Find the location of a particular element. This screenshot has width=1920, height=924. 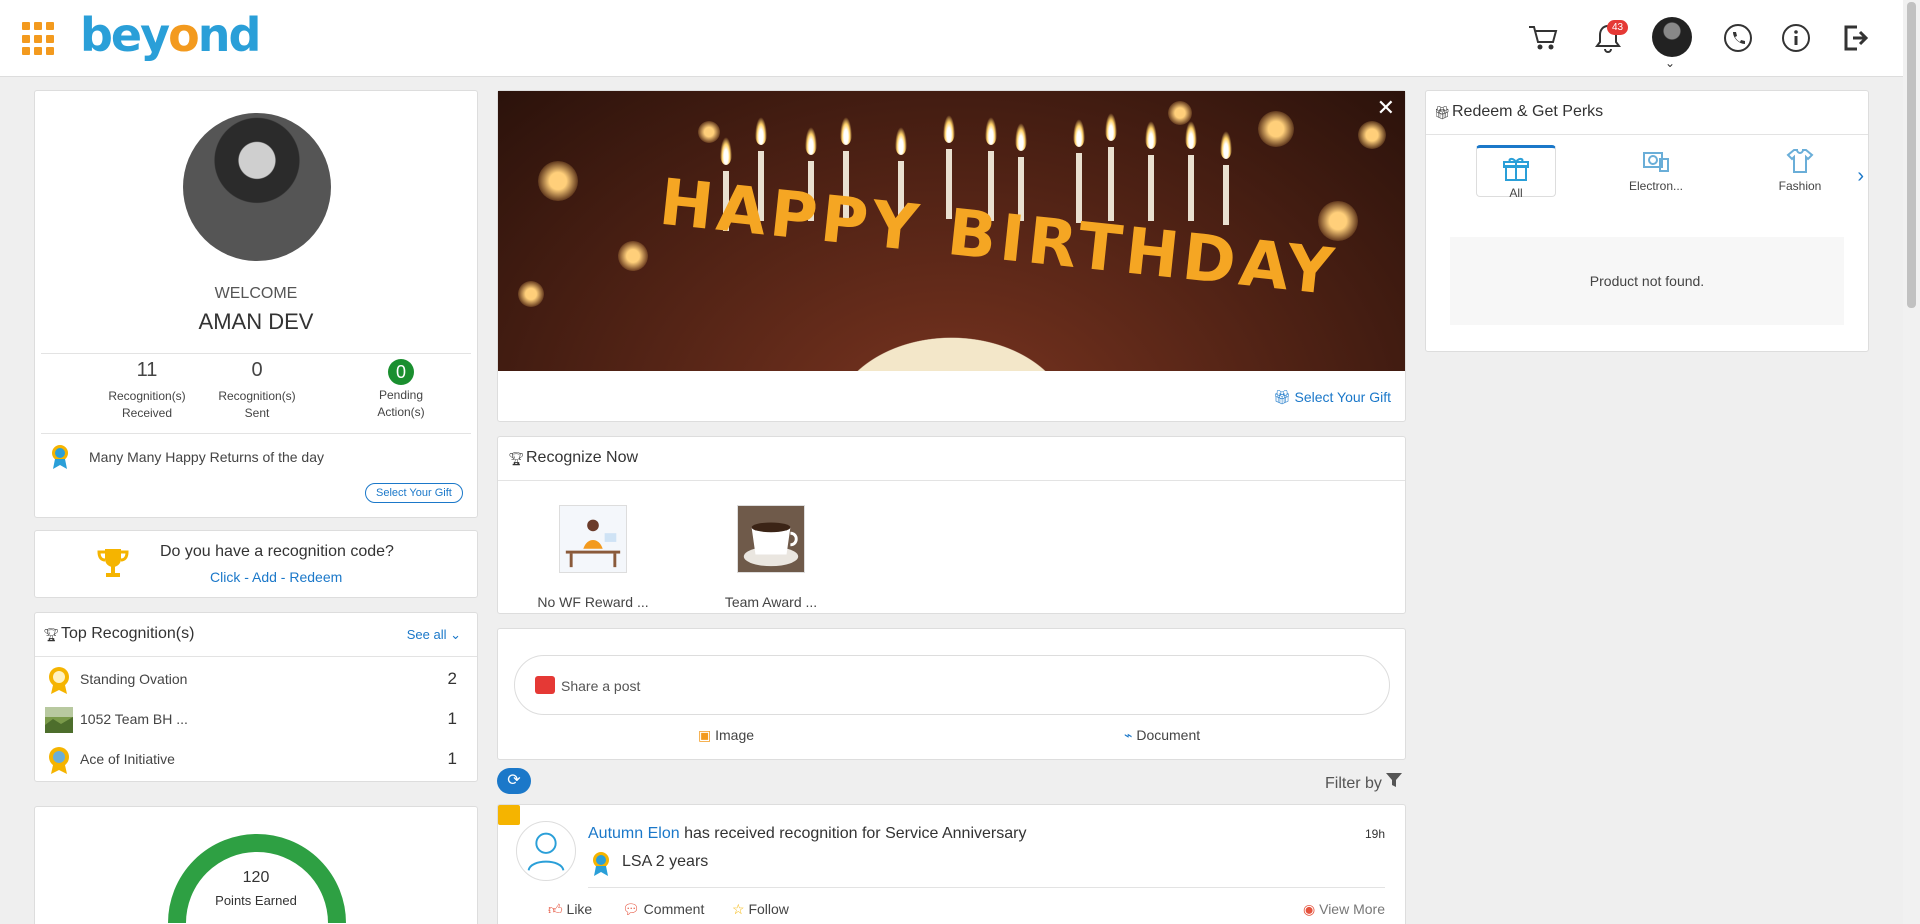

user-avatar is located at coordinates (1672, 37).